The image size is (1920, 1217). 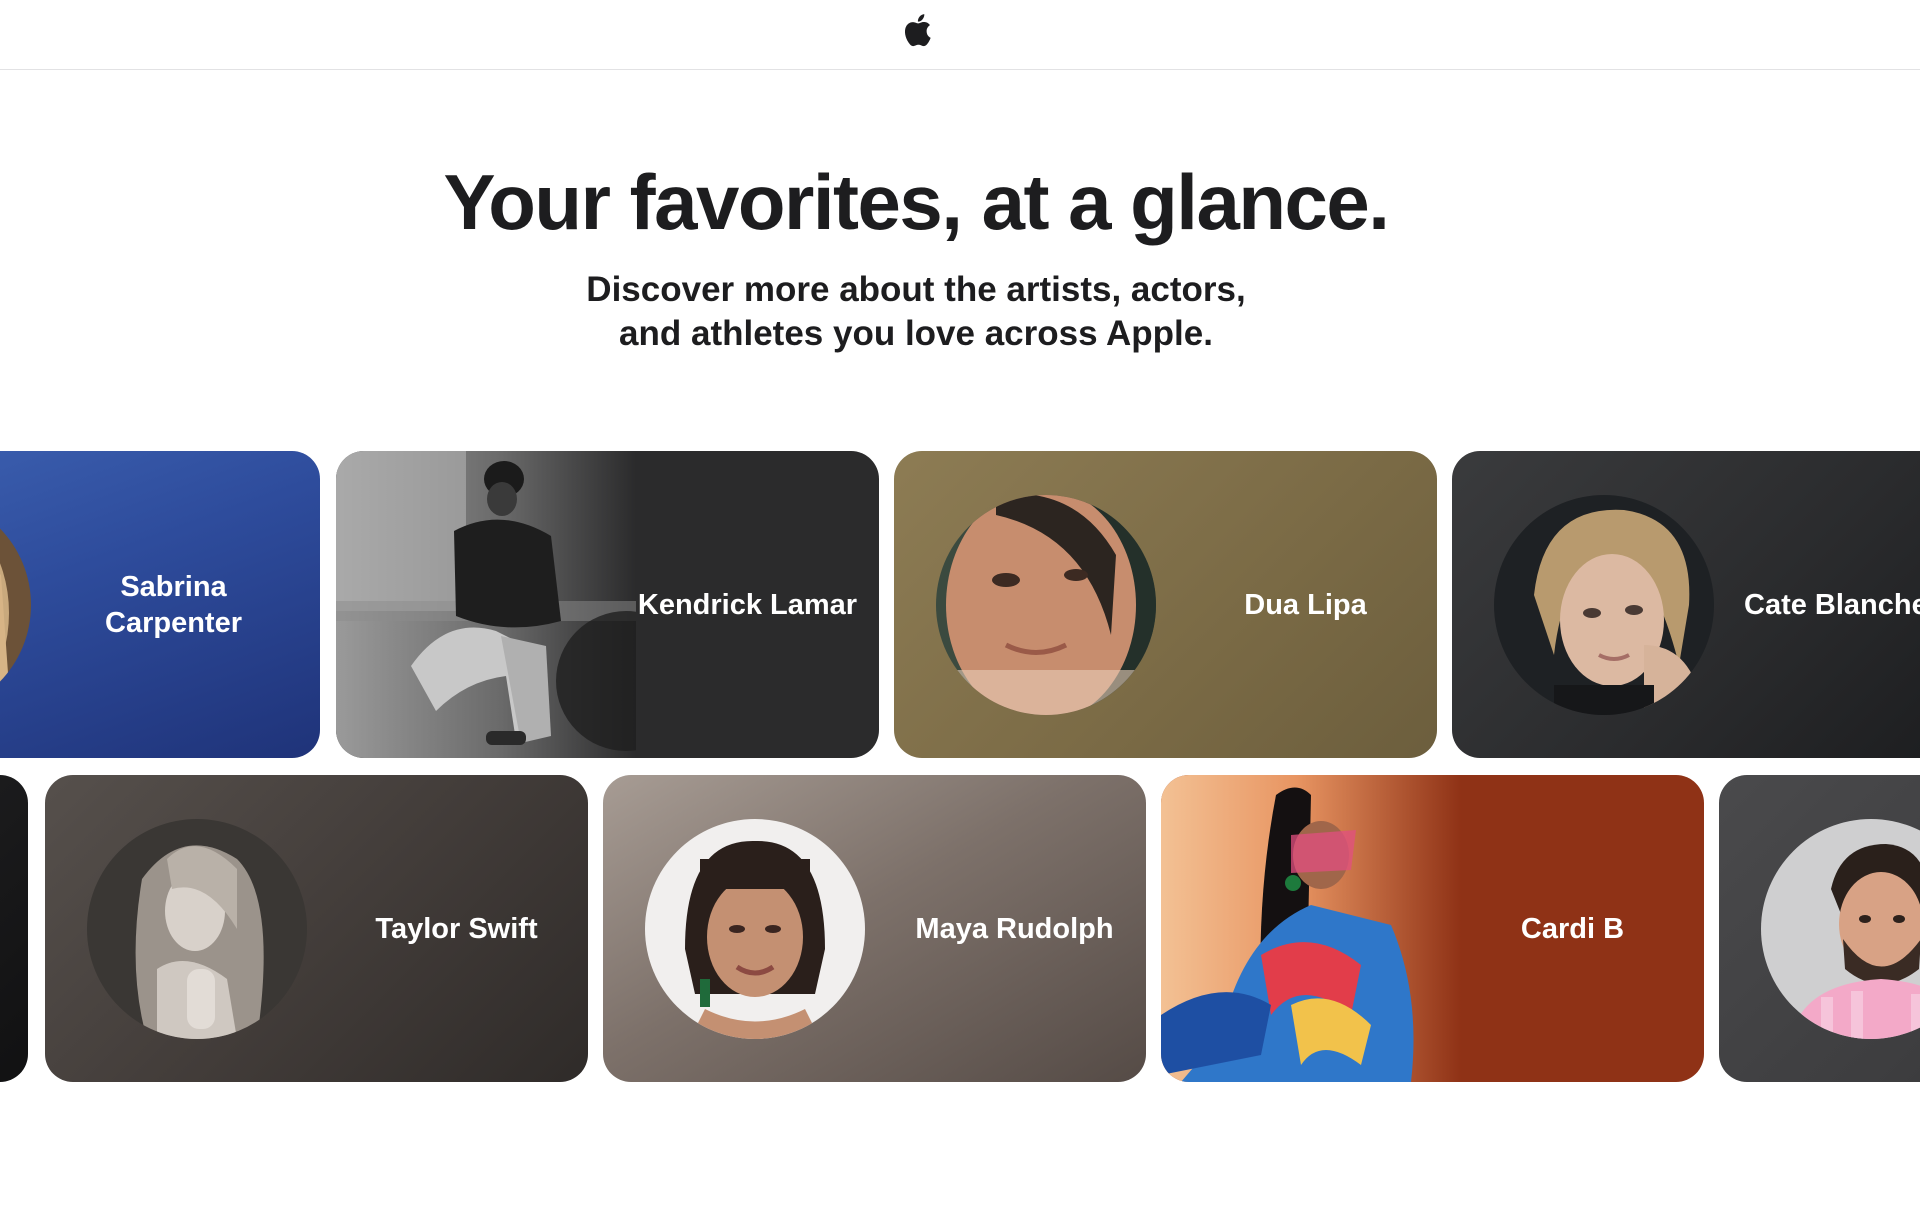 I want to click on card-cate-blanchett: Cate Blanche, so click(x=1686, y=604).